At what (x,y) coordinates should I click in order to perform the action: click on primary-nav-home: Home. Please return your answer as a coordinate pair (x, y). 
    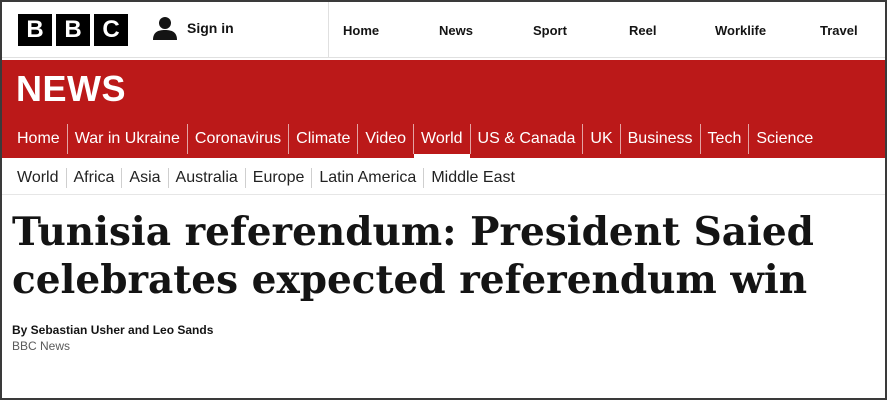
    Looking at the image, I should click on (38, 139).